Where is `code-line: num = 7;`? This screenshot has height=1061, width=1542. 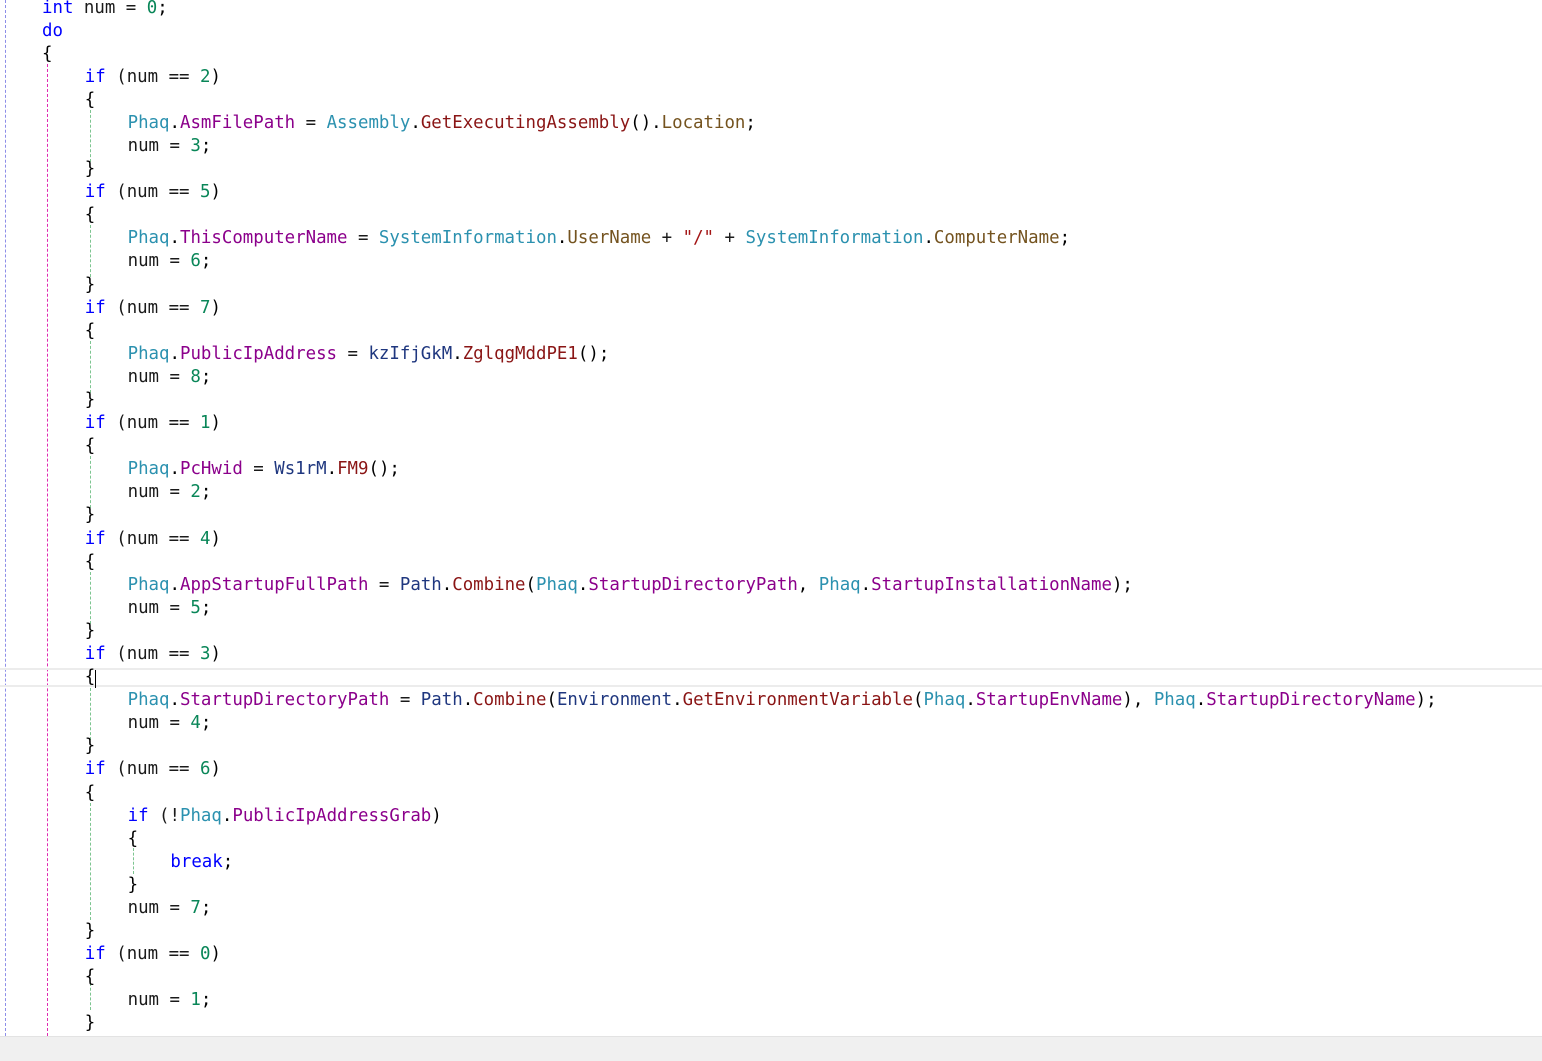 code-line: num = 7; is located at coordinates (170, 908).